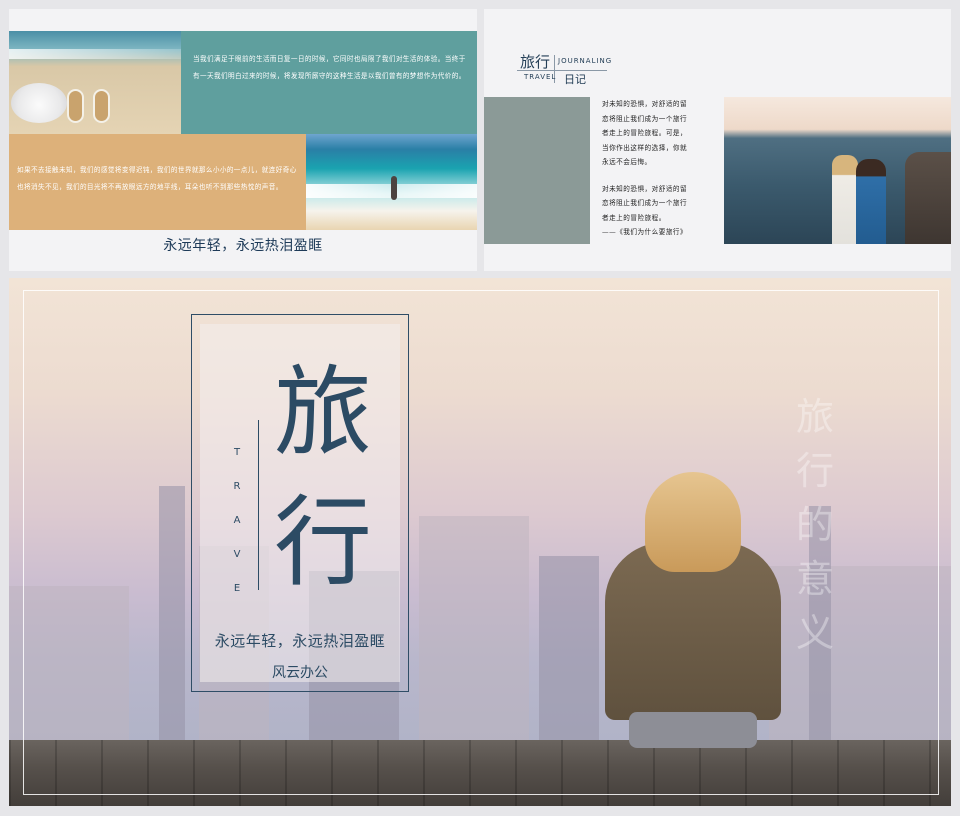 The width and height of the screenshot is (960, 816). I want to click on vertical-letter: T, so click(237, 452).